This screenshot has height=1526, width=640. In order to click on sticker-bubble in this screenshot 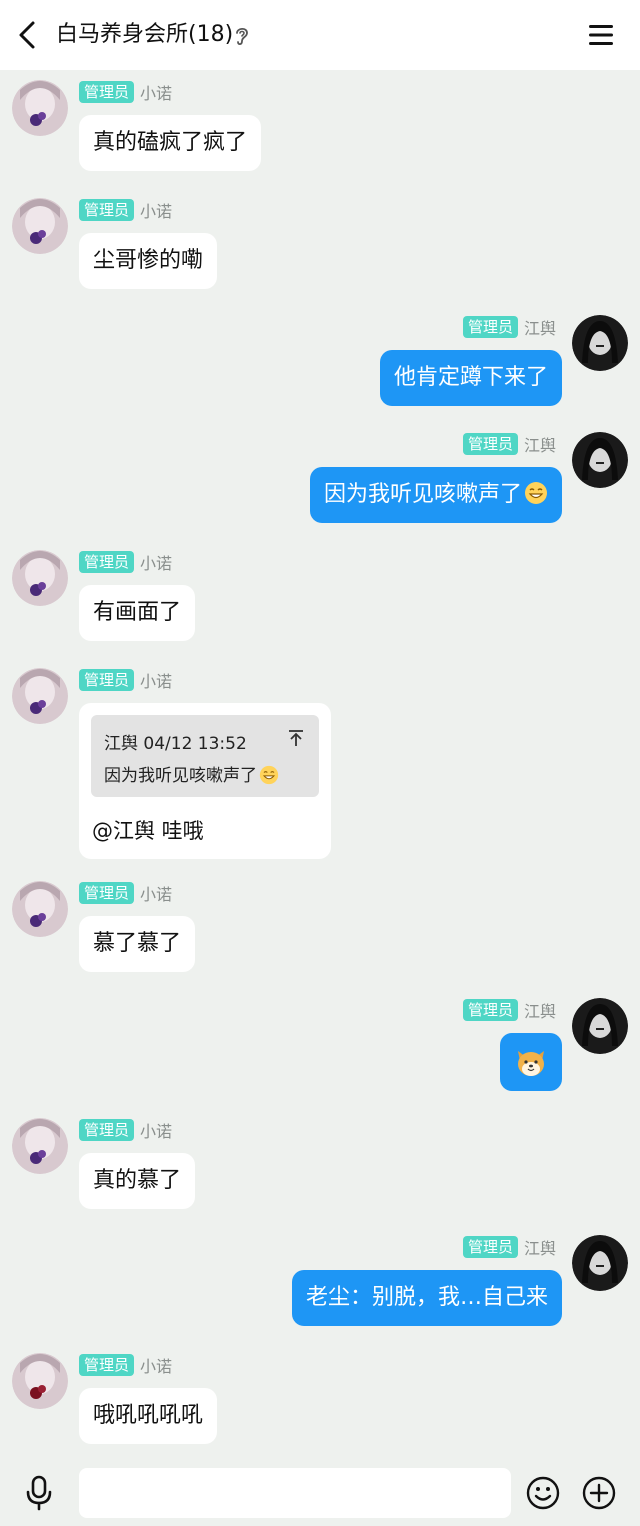, I will do `click(531, 1062)`.